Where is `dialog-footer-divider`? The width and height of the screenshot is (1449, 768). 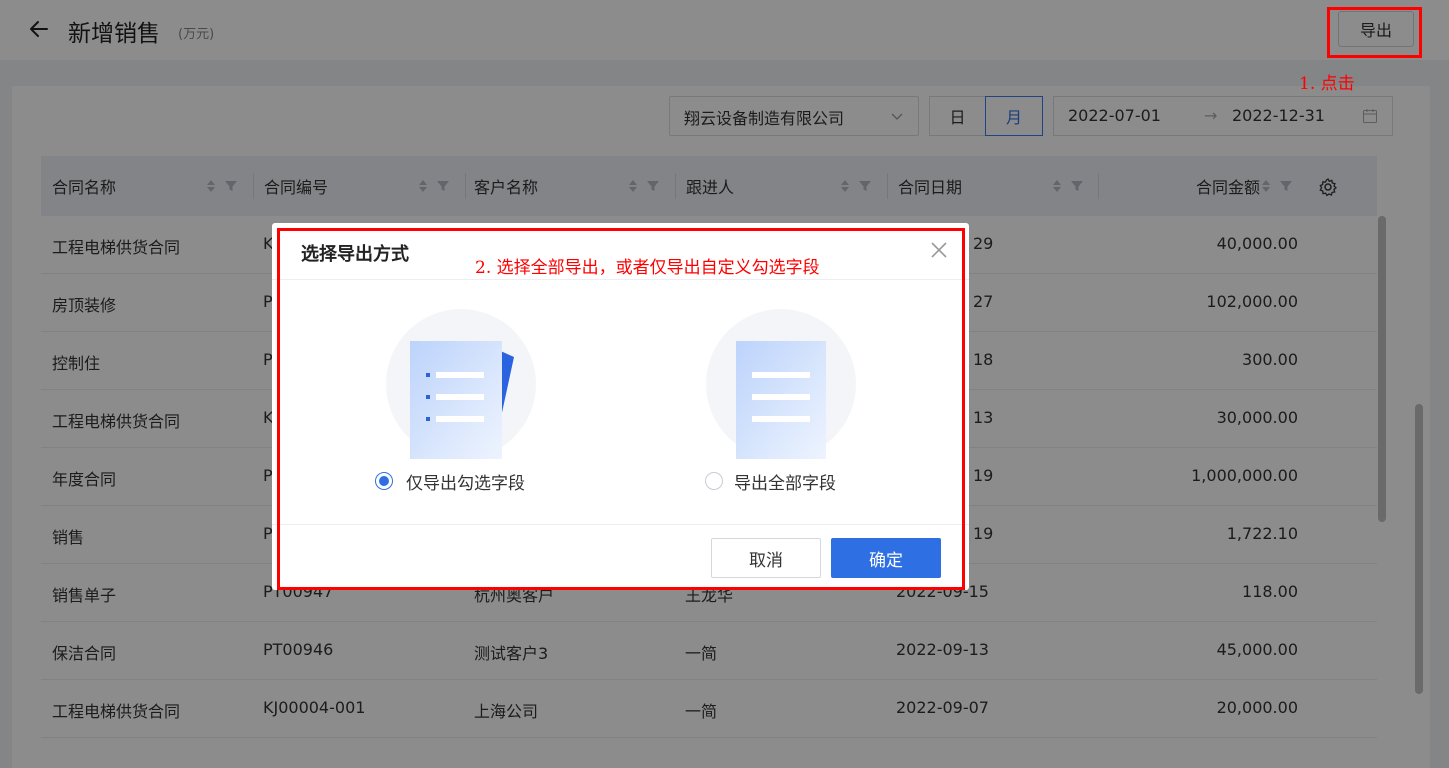 dialog-footer-divider is located at coordinates (620, 524).